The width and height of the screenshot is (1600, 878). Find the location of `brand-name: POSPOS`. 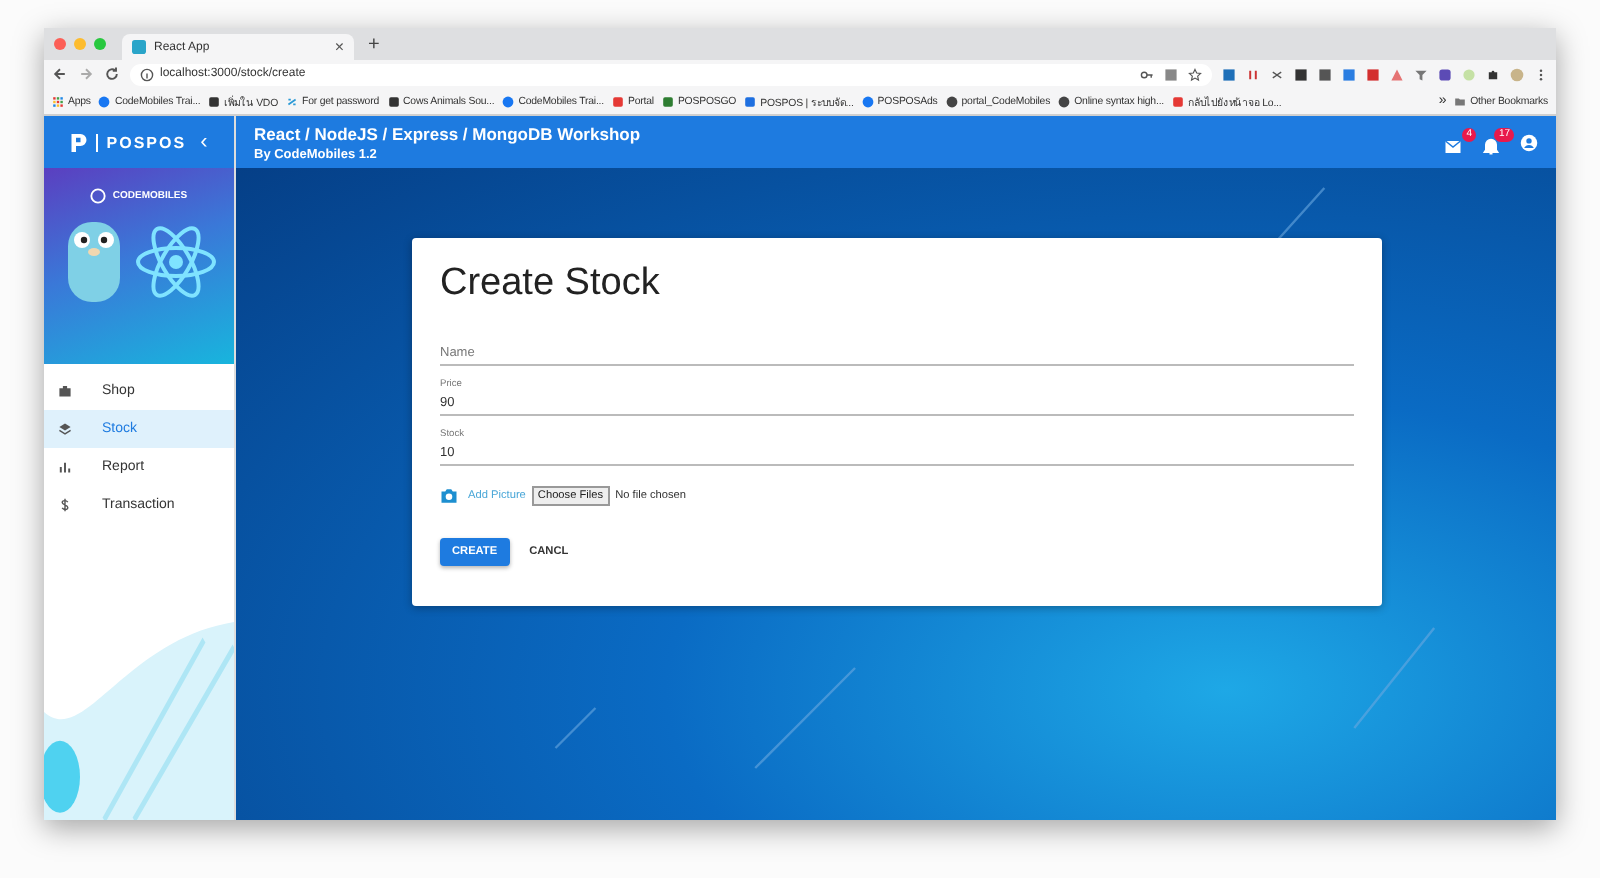

brand-name: POSPOS is located at coordinates (141, 142).